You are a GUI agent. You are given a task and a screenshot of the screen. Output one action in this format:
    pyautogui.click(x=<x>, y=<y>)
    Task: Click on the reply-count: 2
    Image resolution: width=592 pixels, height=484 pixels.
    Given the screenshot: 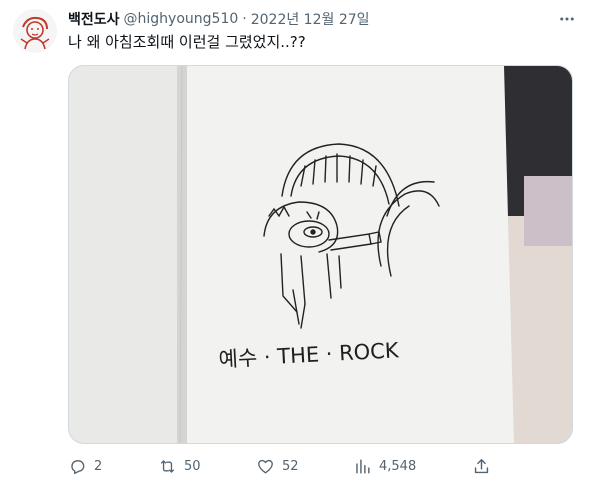 What is the action you would take?
    pyautogui.click(x=98, y=466)
    